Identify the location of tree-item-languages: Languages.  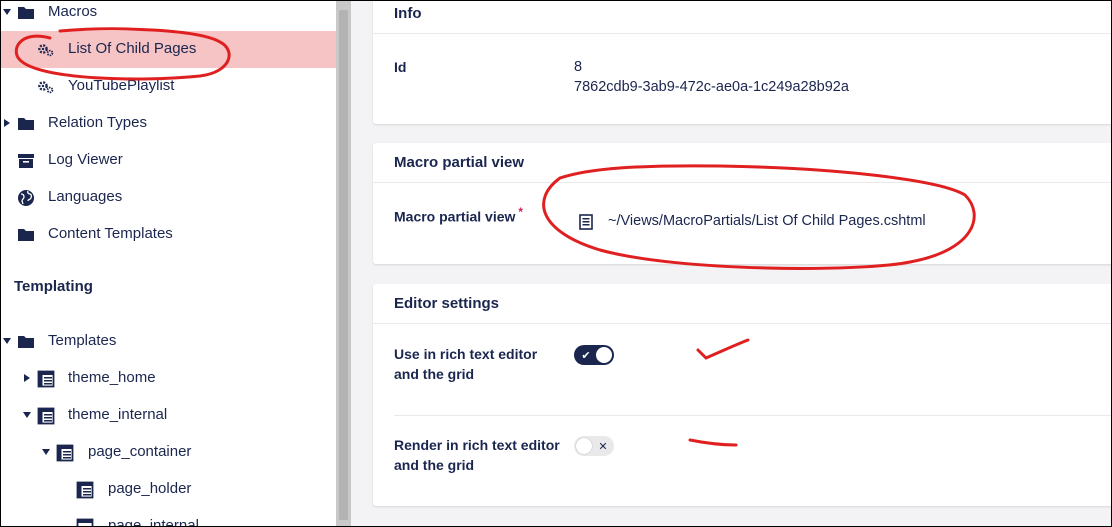
(168, 197).